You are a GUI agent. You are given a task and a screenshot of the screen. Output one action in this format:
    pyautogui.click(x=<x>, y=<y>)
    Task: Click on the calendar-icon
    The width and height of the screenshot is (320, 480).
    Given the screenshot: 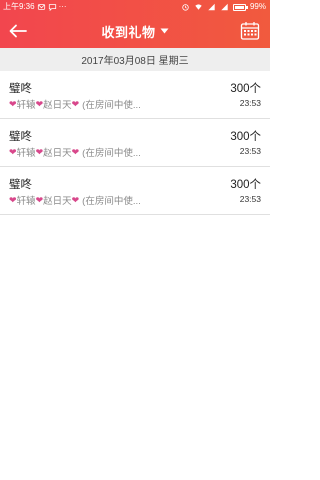 What is the action you would take?
    pyautogui.click(x=250, y=31)
    